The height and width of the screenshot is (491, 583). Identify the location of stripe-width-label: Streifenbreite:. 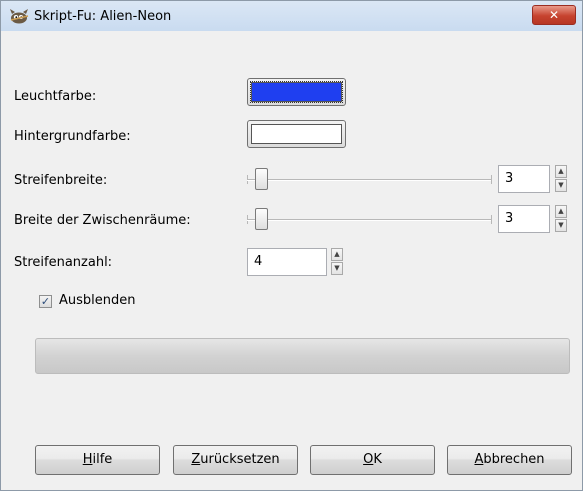
(61, 180).